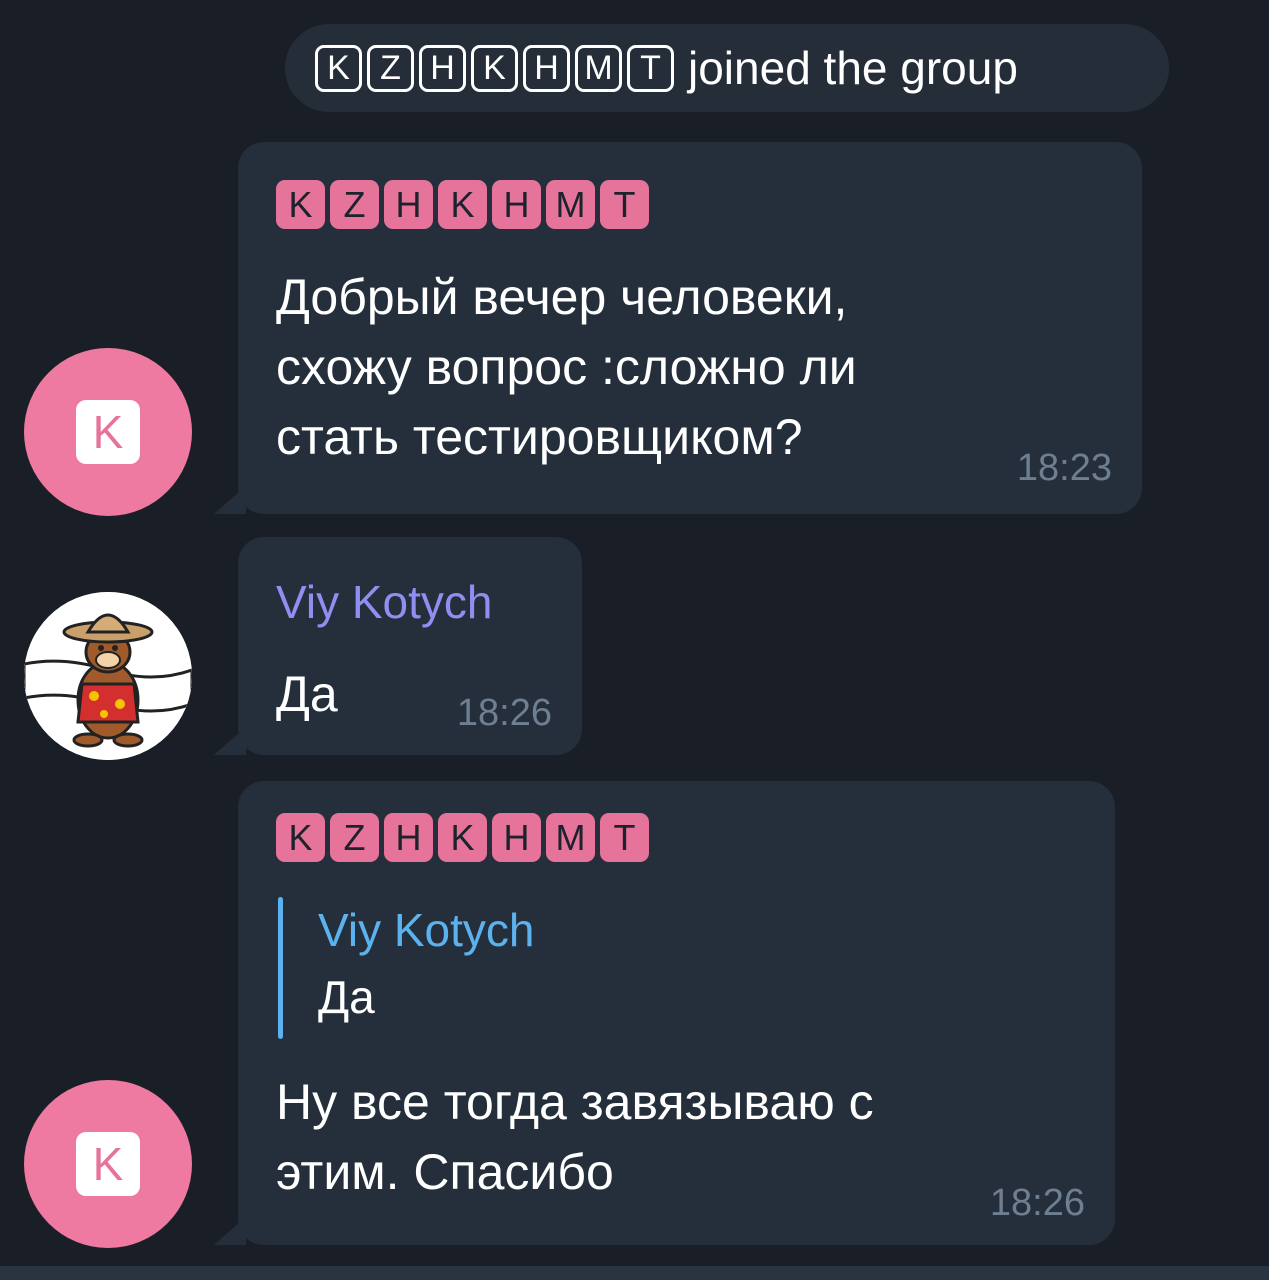 This screenshot has width=1269, height=1280. Describe the element at coordinates (426, 930) in the screenshot. I see `reply-sender: Viy Kotych` at that location.